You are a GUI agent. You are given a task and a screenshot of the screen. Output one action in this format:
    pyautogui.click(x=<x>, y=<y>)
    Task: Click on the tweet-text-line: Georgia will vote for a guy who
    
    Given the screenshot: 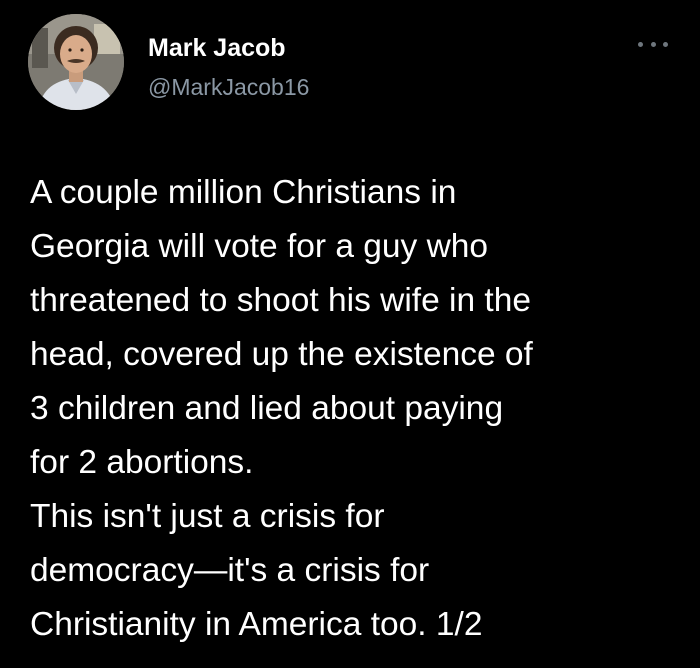 What is the action you would take?
    pyautogui.click(x=259, y=246)
    